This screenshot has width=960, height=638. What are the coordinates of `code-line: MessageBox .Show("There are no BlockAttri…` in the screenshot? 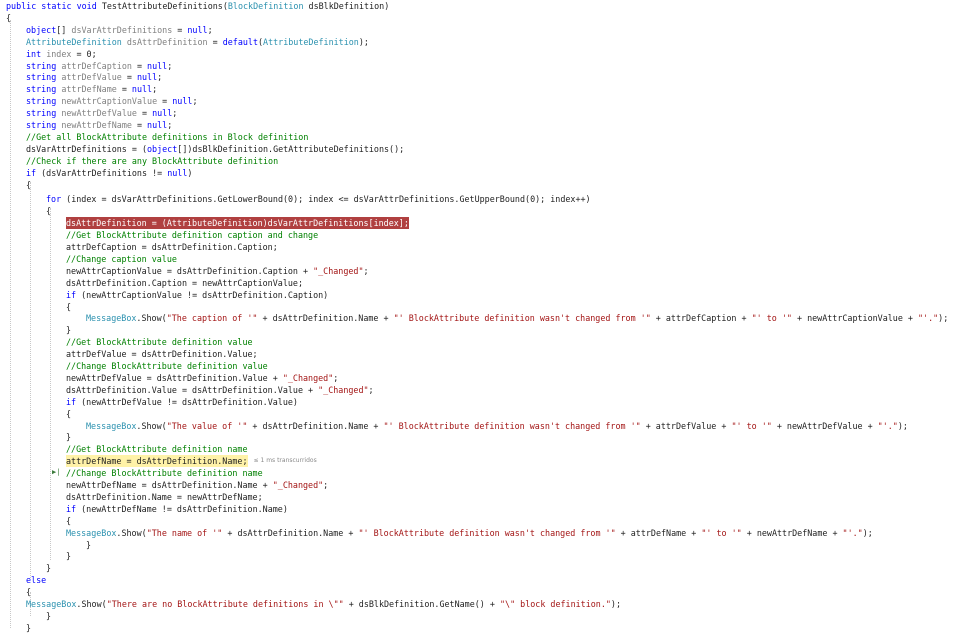 It's located at (323, 604).